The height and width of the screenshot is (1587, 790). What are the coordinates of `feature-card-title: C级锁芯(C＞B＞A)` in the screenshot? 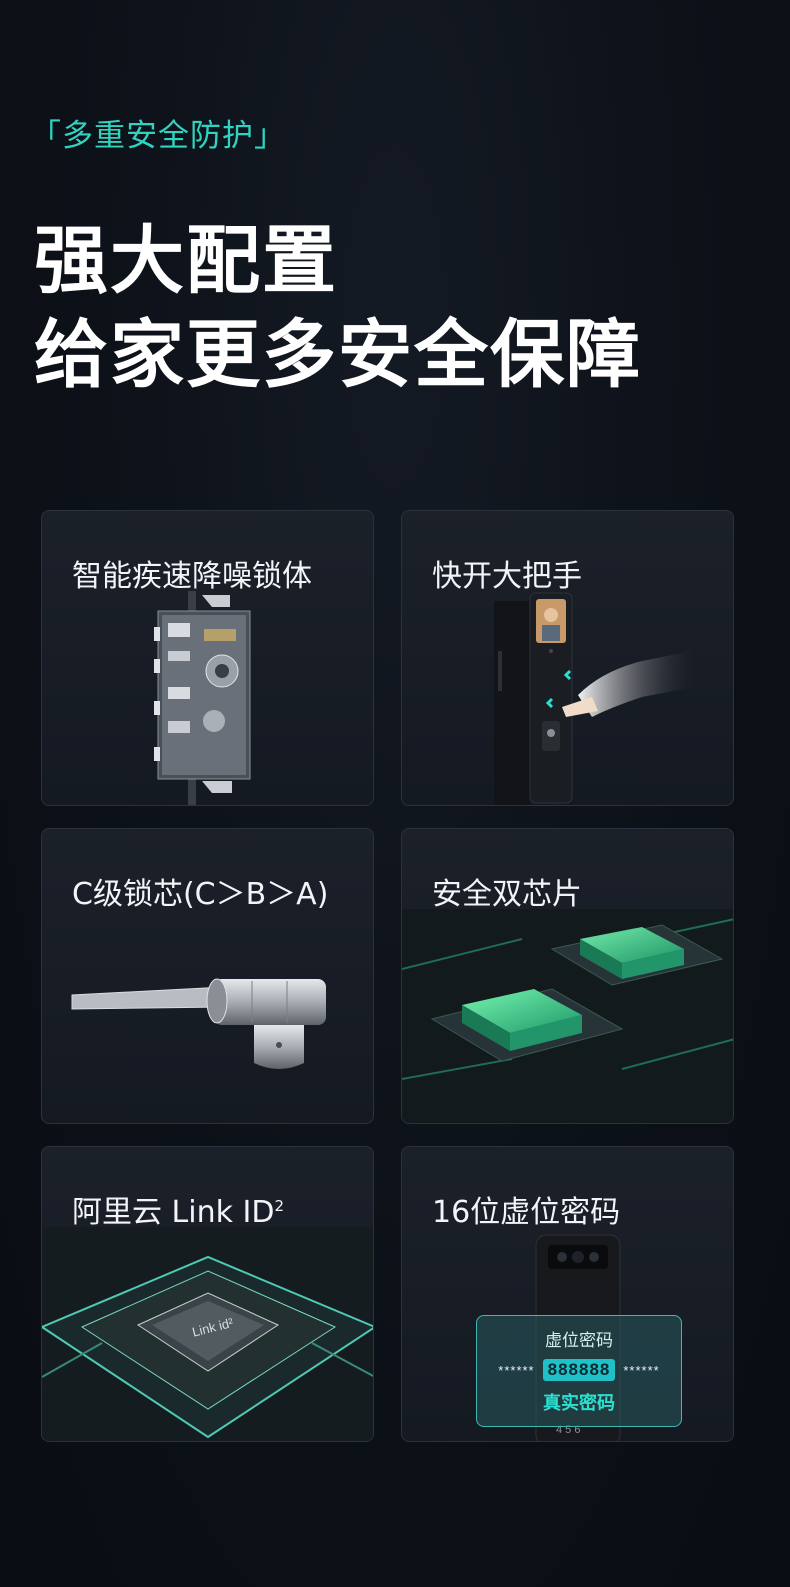 It's located at (200, 894).